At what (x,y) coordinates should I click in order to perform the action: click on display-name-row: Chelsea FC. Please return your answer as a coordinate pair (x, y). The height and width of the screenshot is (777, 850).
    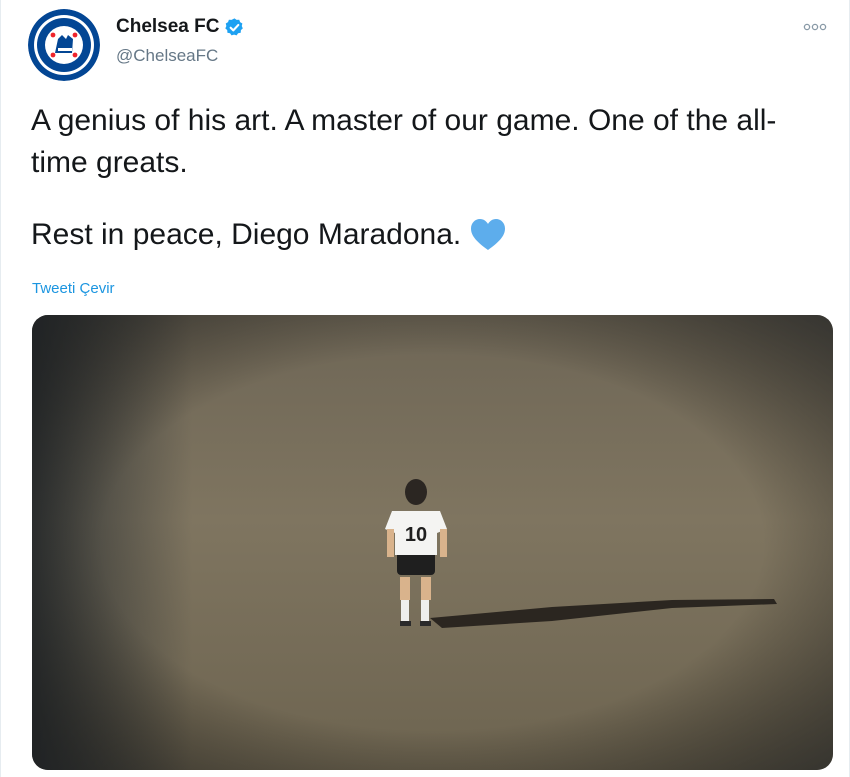
    Looking at the image, I should click on (180, 27).